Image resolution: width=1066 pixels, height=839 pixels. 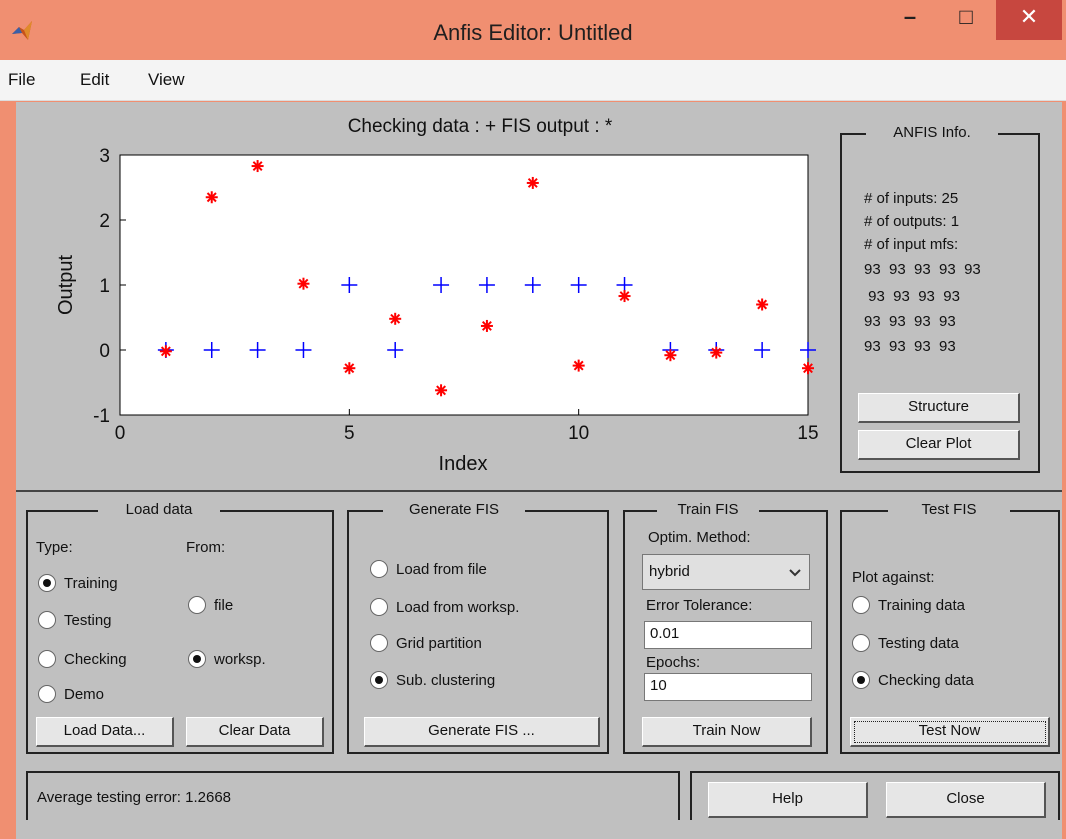 What do you see at coordinates (911, 244) in the screenshot?
I see `input-mfs-label: # of input mfs:` at bounding box center [911, 244].